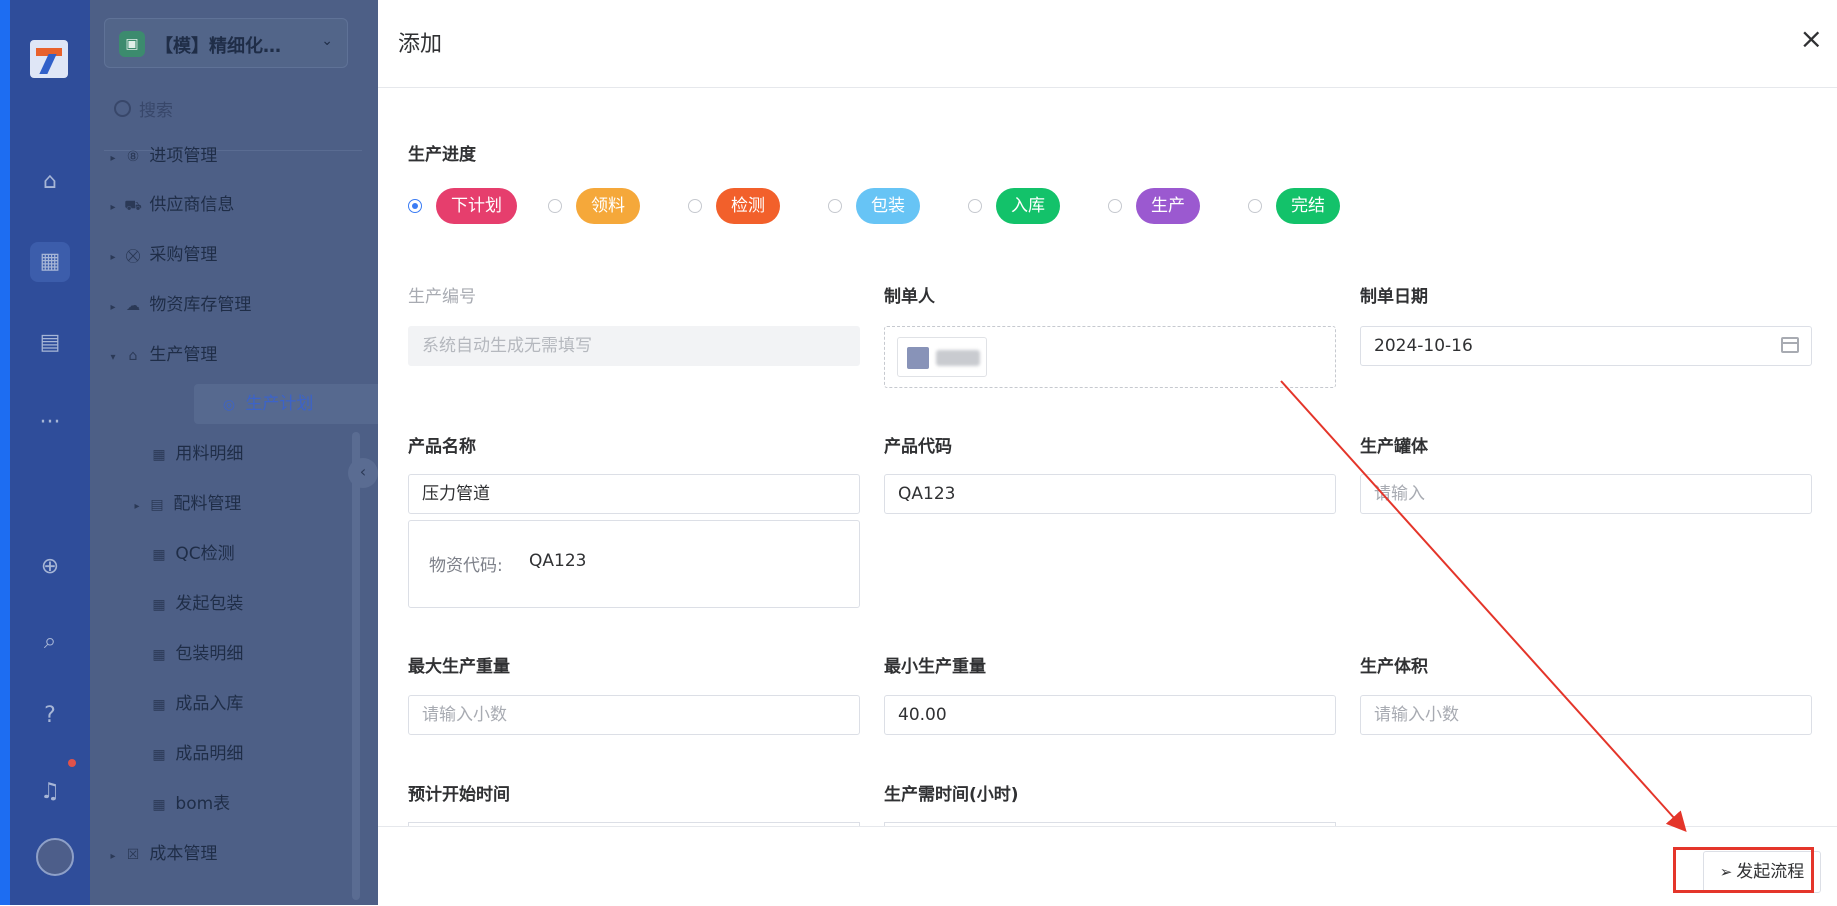 This screenshot has width=1837, height=906. What do you see at coordinates (133, 356) in the screenshot?
I see `factory-icon: ⌂` at bounding box center [133, 356].